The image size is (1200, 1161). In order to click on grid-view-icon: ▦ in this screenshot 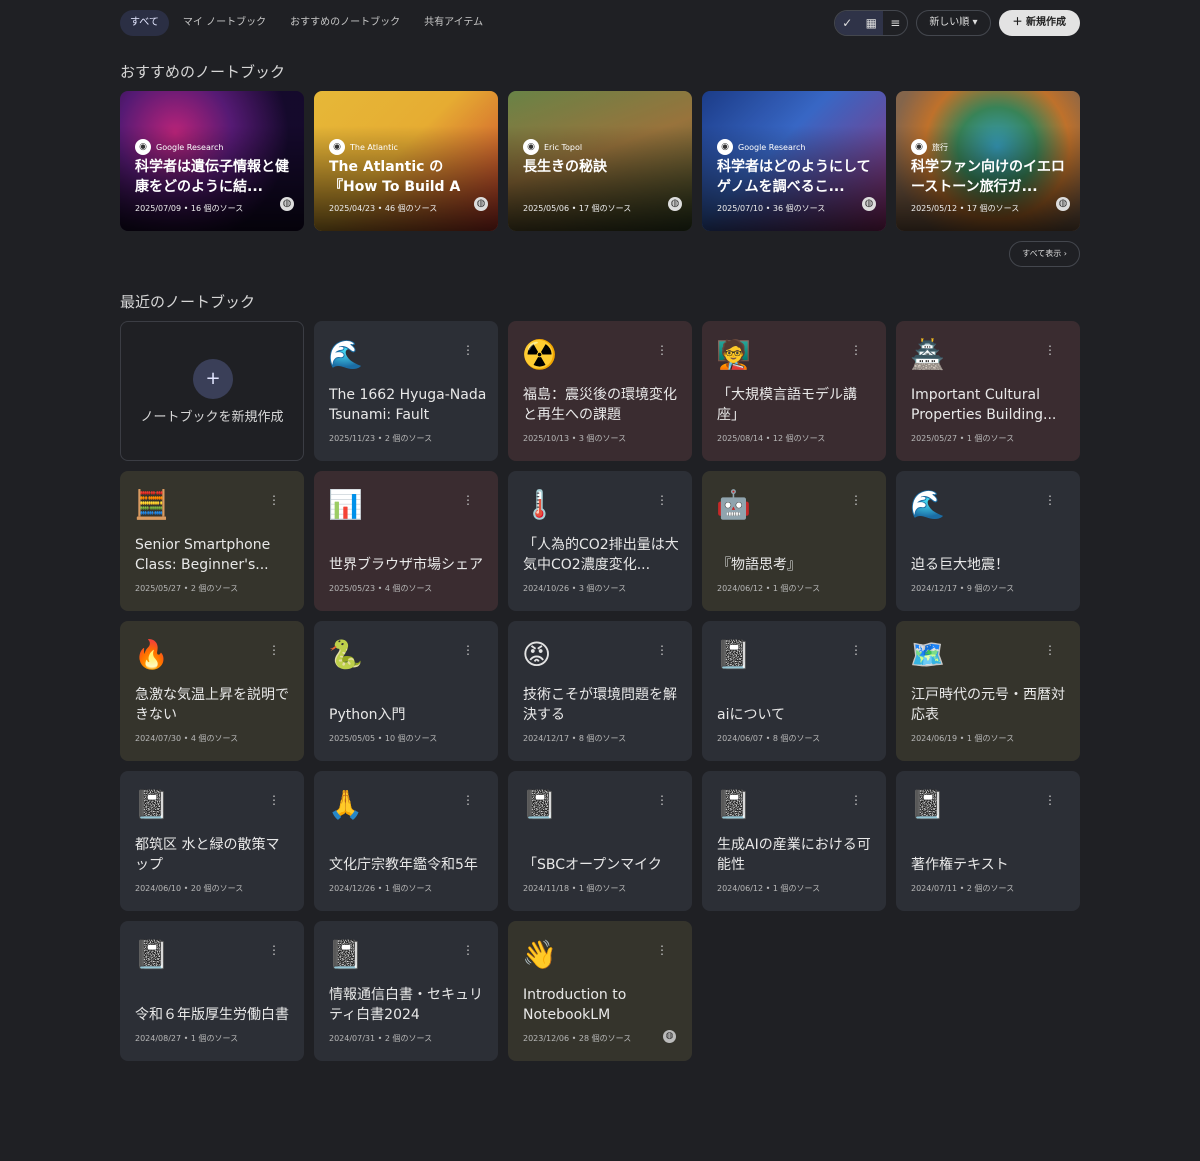, I will do `click(871, 23)`.